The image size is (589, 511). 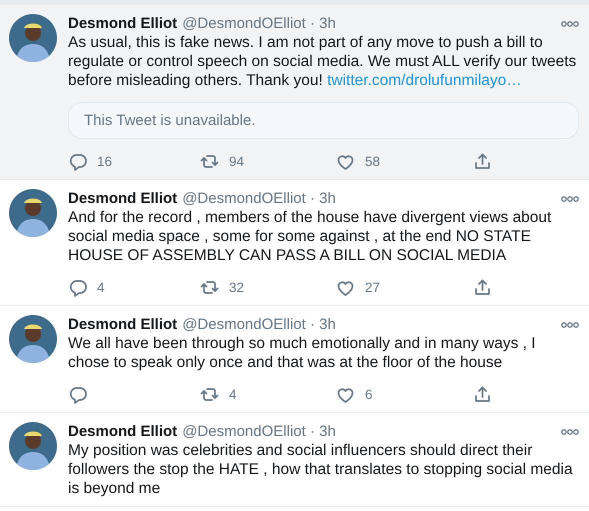 What do you see at coordinates (104, 161) in the screenshot?
I see `count: 16` at bounding box center [104, 161].